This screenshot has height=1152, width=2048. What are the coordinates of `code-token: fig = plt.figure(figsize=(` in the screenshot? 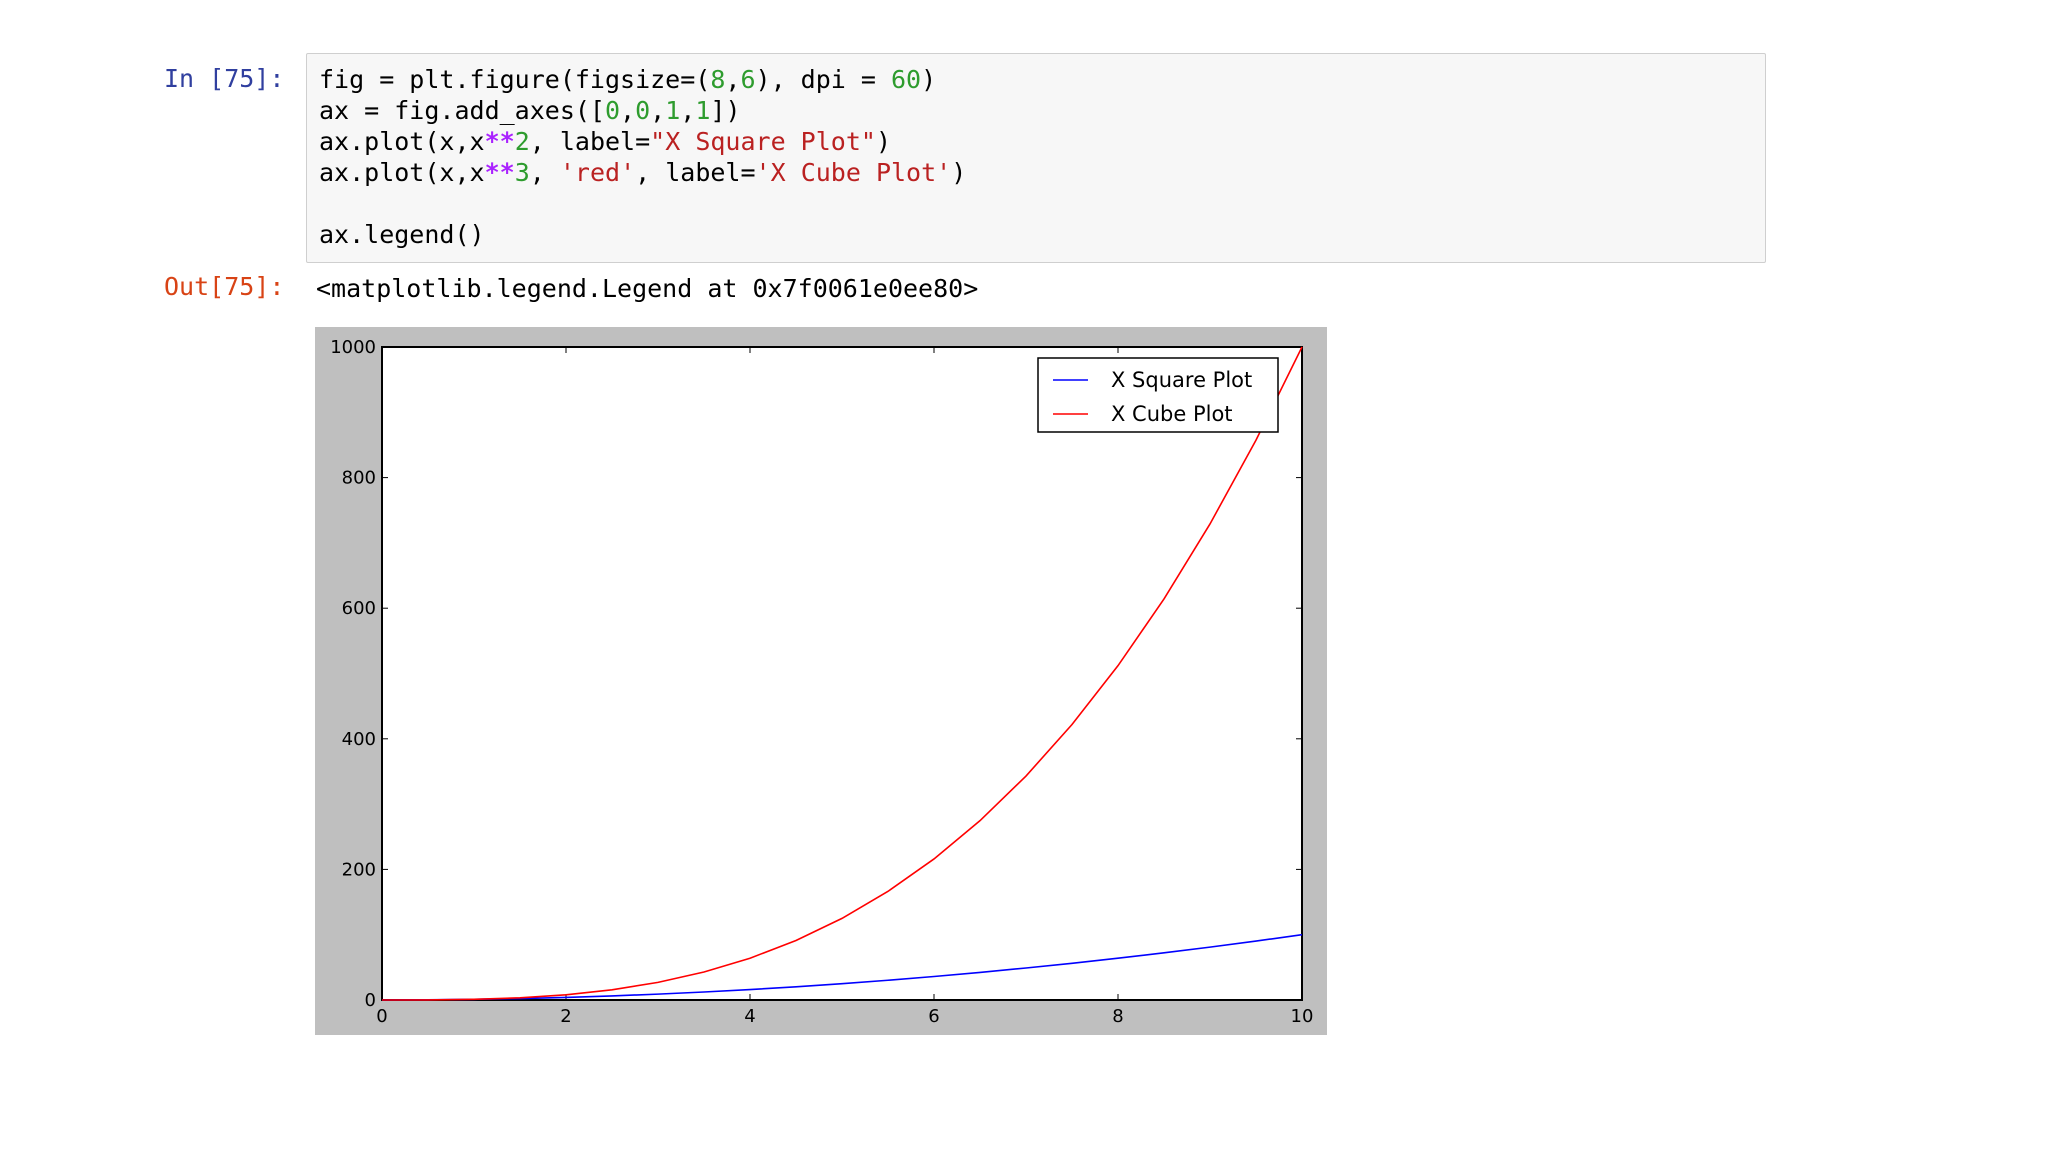 It's located at (515, 79).